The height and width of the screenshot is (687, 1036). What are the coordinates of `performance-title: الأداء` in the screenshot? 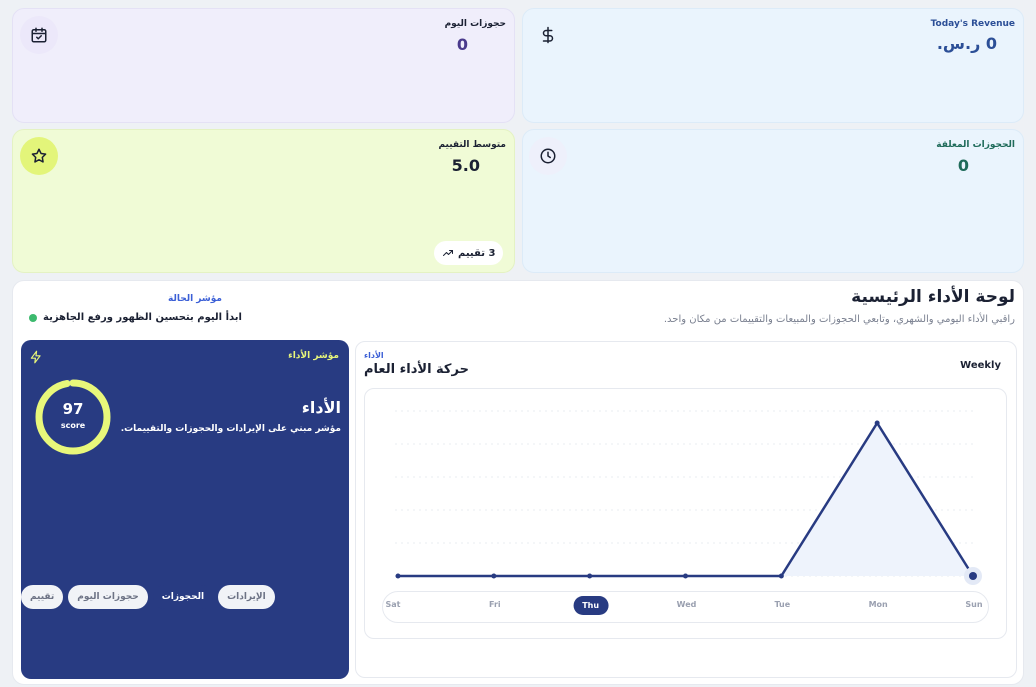 It's located at (321, 407).